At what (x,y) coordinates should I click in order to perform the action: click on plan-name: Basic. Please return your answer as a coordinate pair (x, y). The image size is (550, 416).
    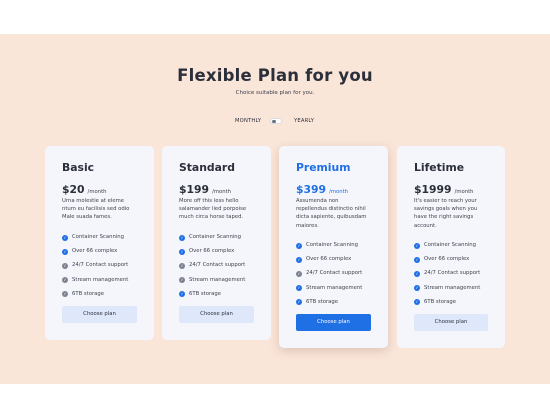
    Looking at the image, I should click on (78, 167).